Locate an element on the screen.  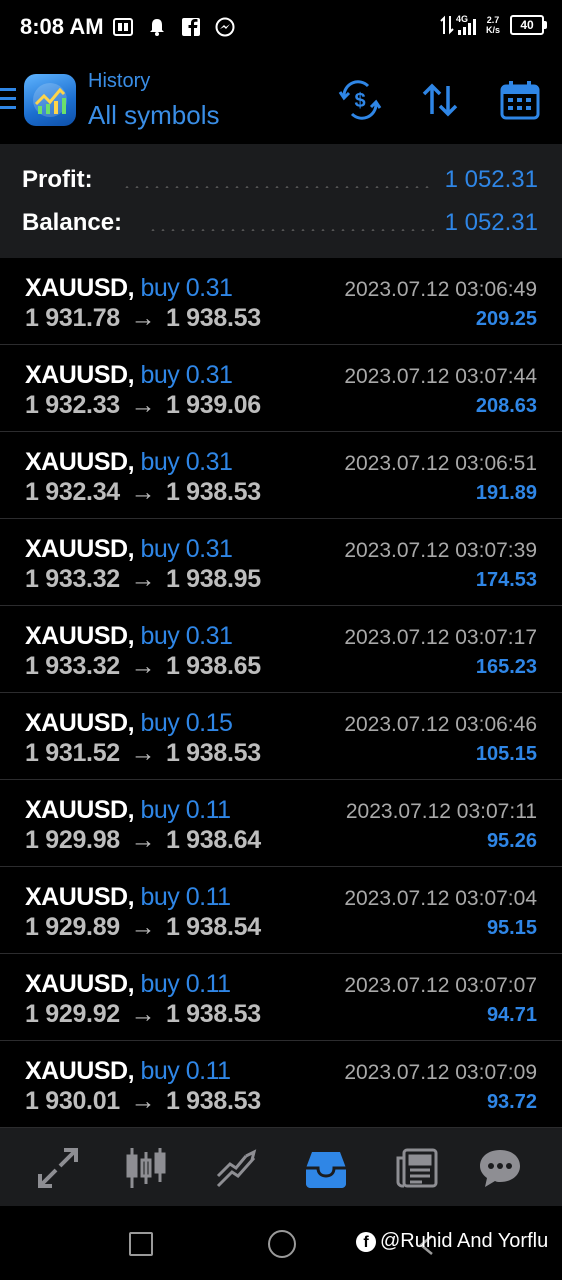
system-navigation-bar: f @Ruhid And Yorflu is located at coordinates (281, 1243).